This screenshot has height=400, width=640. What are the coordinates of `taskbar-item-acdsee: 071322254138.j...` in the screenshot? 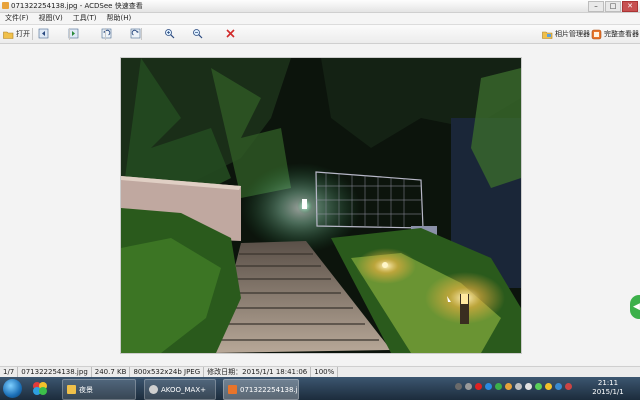 It's located at (261, 389).